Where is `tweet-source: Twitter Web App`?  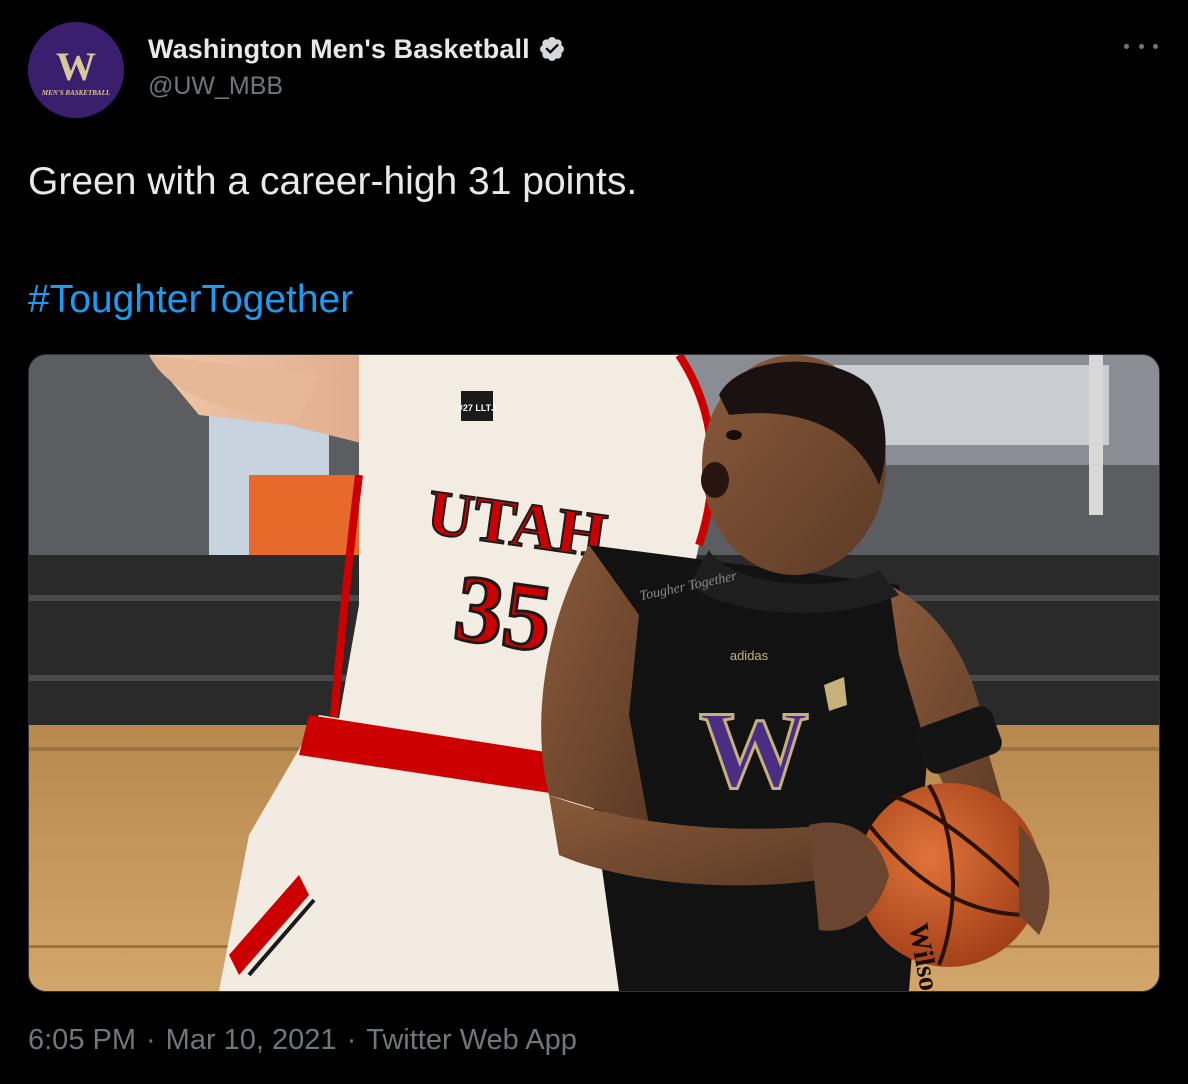 tweet-source: Twitter Web App is located at coordinates (471, 1040).